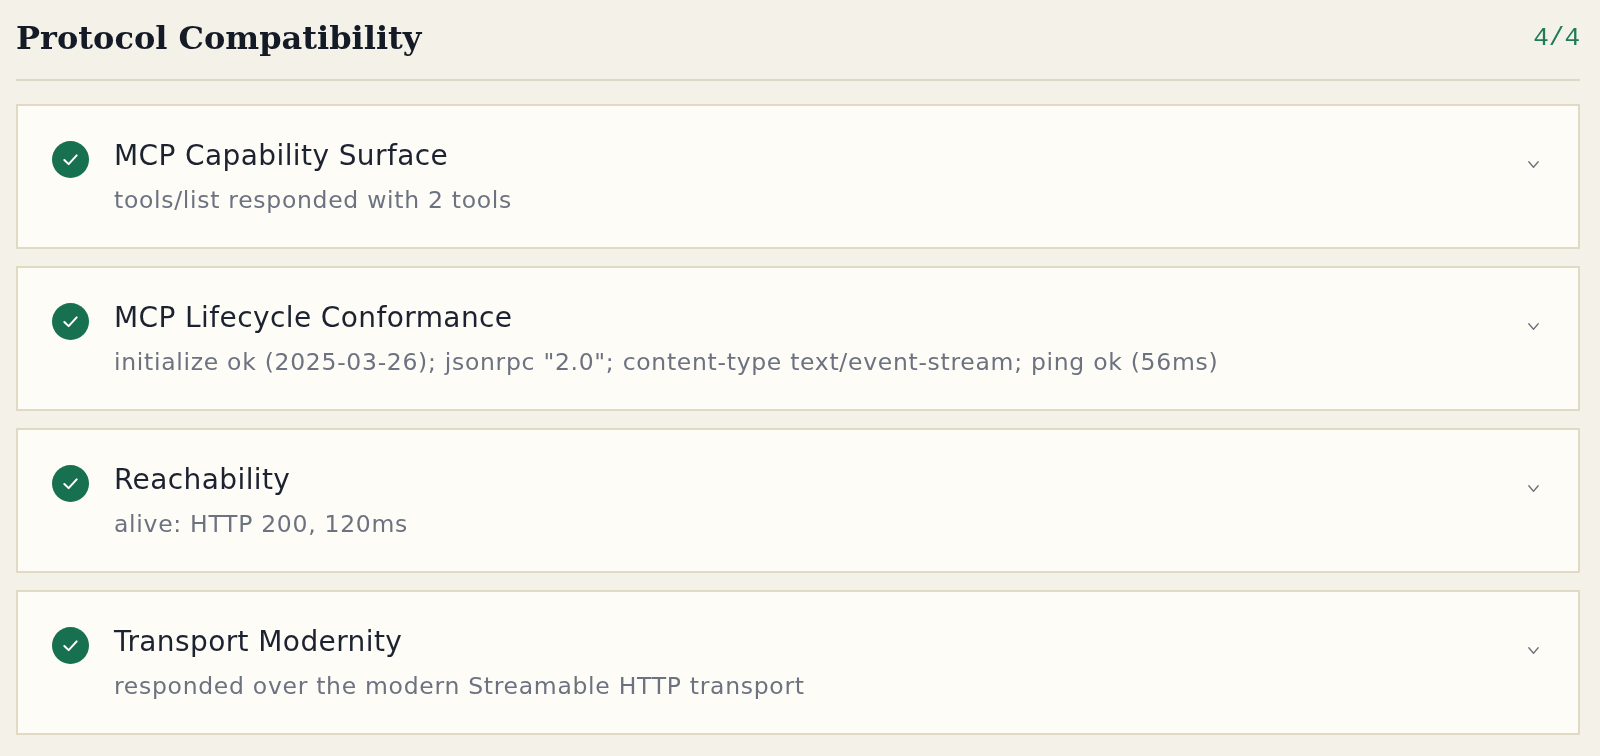 This screenshot has height=756, width=1600. I want to click on check-detail: initialize ok (2025-03-26); jsonrpc "2.0"; content-type text/event-stream; ping ok (56ms), so click(667, 362).